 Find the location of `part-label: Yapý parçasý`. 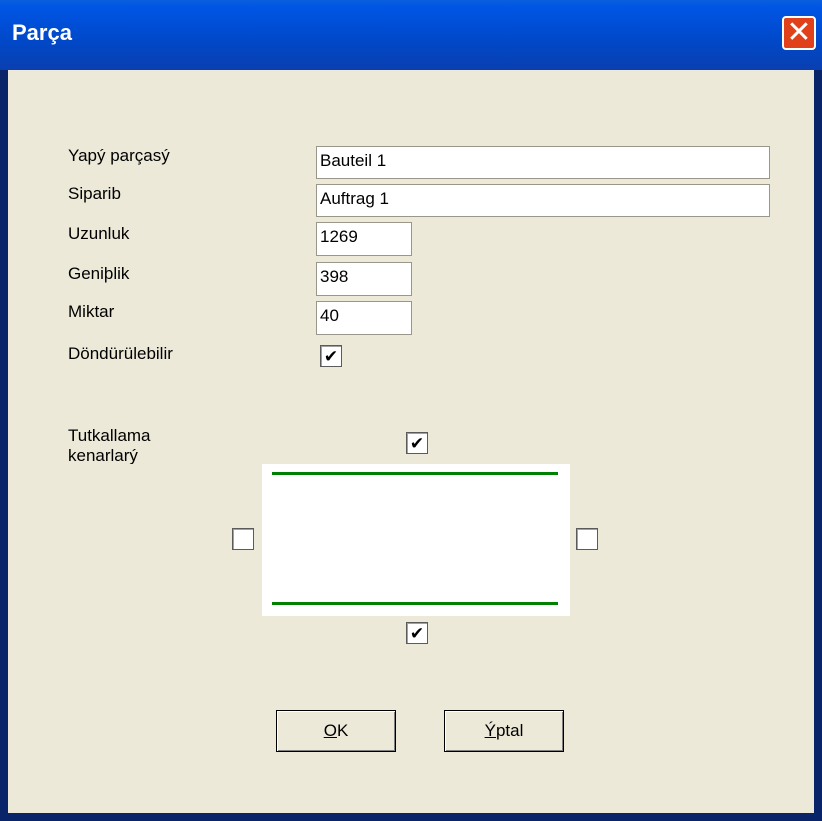

part-label: Yapý parçasý is located at coordinates (119, 155).